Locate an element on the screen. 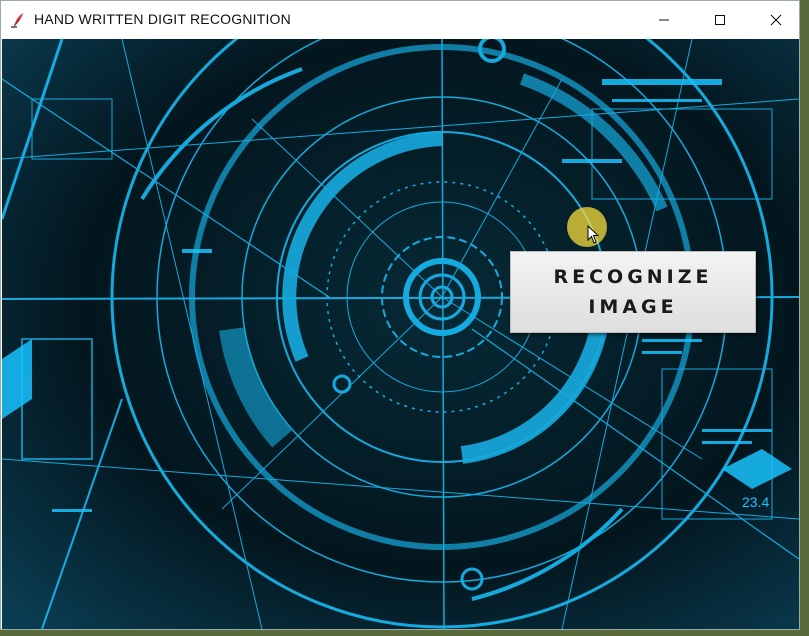  window-title: HAND WRITTEN DIGIT RECOGNITION is located at coordinates (162, 19).